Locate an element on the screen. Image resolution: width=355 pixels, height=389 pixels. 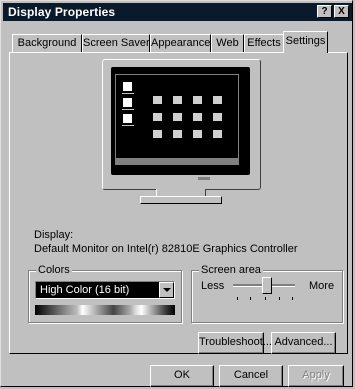
title-bar: Display Properties ? X is located at coordinates (177, 12).